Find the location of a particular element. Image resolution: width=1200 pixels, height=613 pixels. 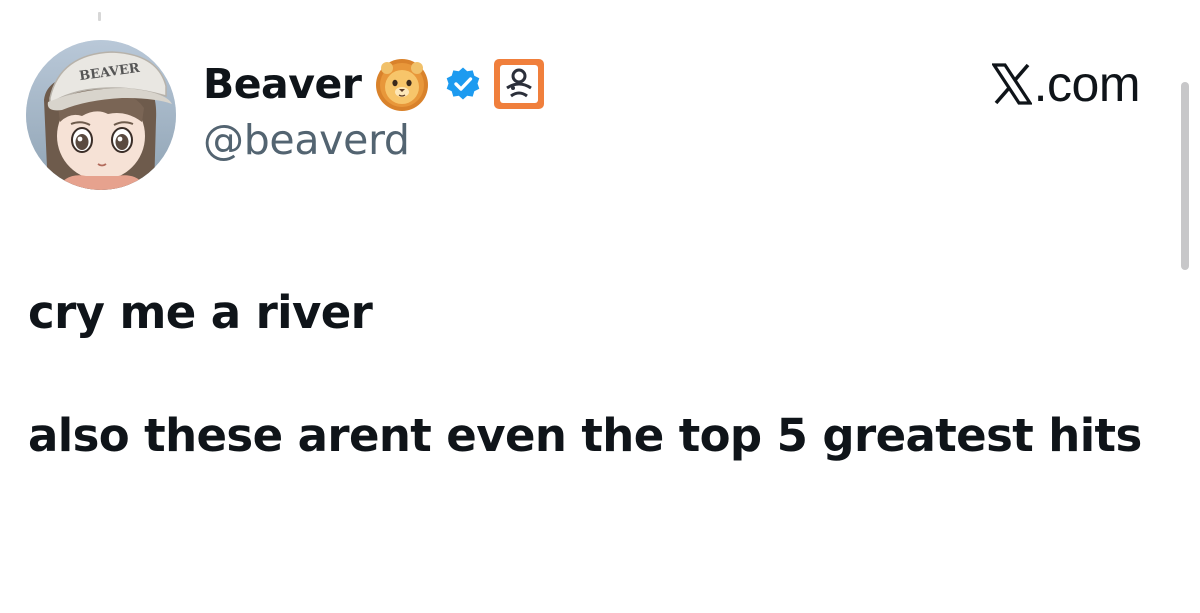

tweet-line-1: cry me a river is located at coordinates (200, 312).